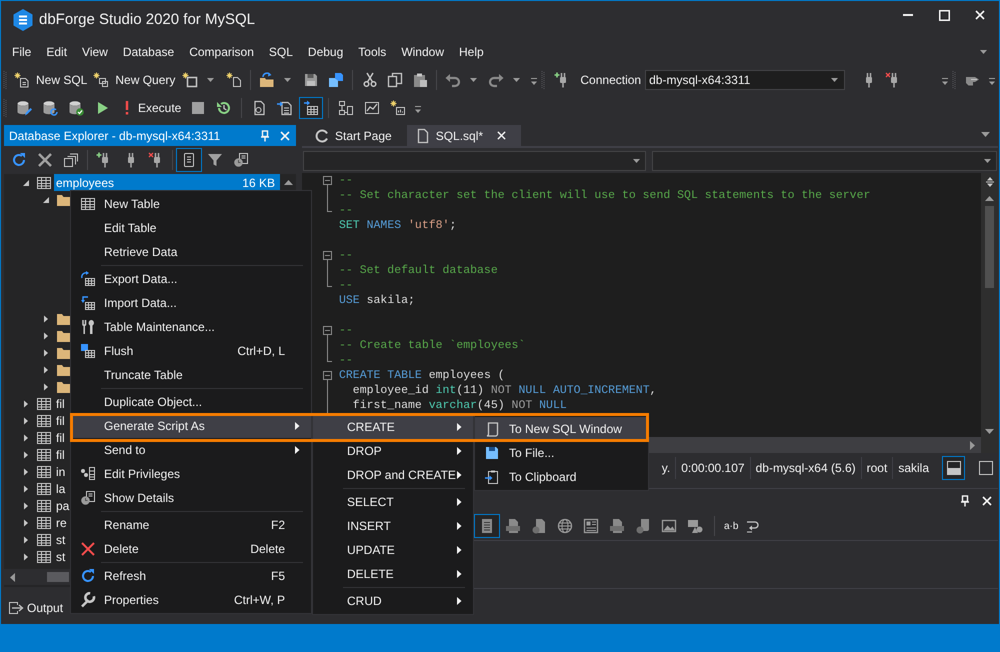  Describe the element at coordinates (422, 375) in the screenshot. I see `code-line: CREATE TABLE employees (` at that location.